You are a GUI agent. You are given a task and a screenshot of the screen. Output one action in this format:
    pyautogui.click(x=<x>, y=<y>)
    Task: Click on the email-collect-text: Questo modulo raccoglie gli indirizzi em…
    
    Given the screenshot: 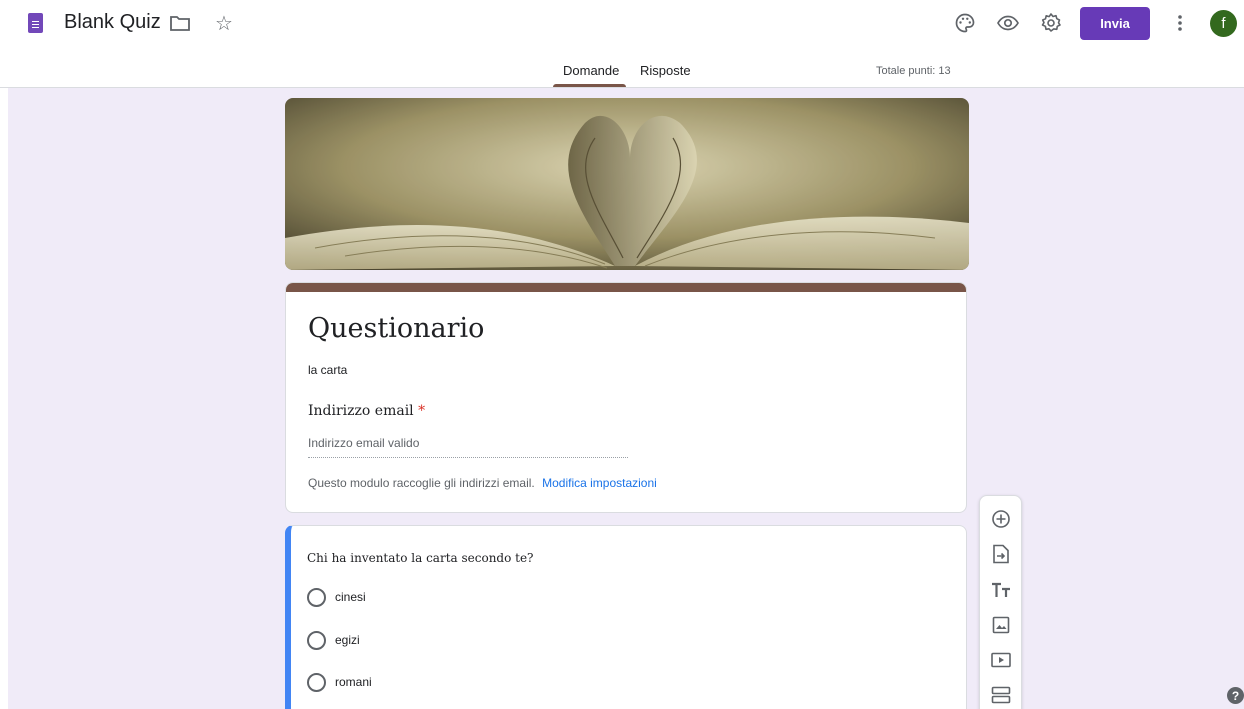 What is the action you would take?
    pyautogui.click(x=421, y=483)
    